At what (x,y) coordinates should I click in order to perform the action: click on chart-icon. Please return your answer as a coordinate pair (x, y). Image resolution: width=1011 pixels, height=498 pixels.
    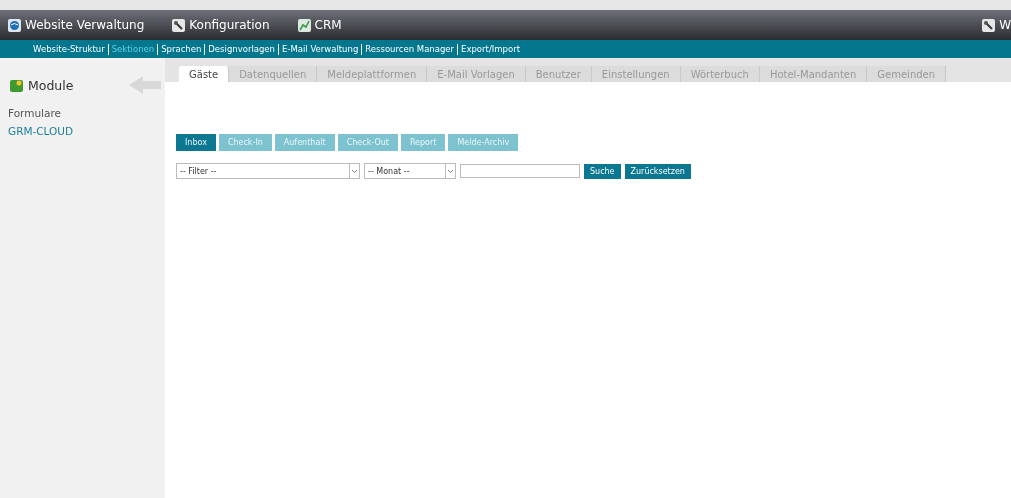
    Looking at the image, I should click on (304, 25).